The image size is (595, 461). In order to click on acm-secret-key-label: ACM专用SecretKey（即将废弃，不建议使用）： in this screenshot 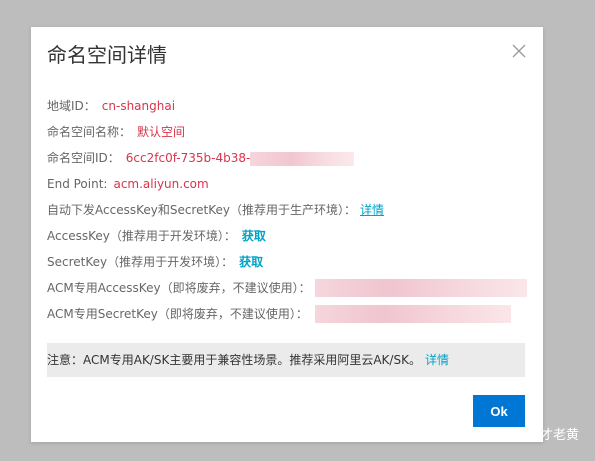, I will do `click(177, 314)`.